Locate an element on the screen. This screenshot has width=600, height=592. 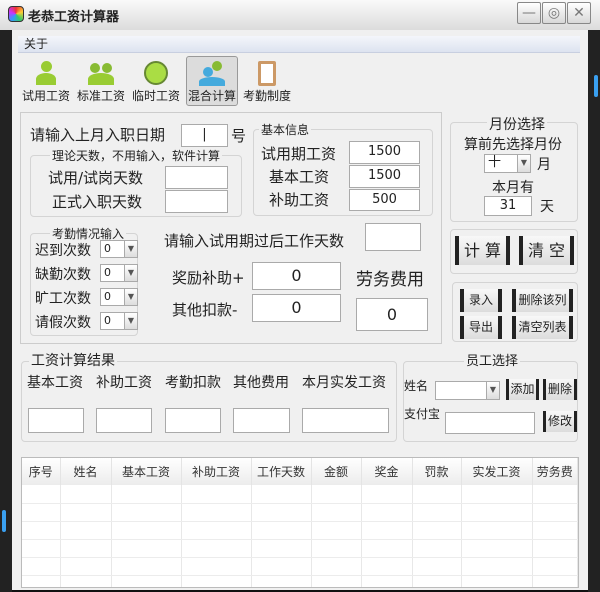
leave-combo: 0 ▼ is located at coordinates (119, 321).